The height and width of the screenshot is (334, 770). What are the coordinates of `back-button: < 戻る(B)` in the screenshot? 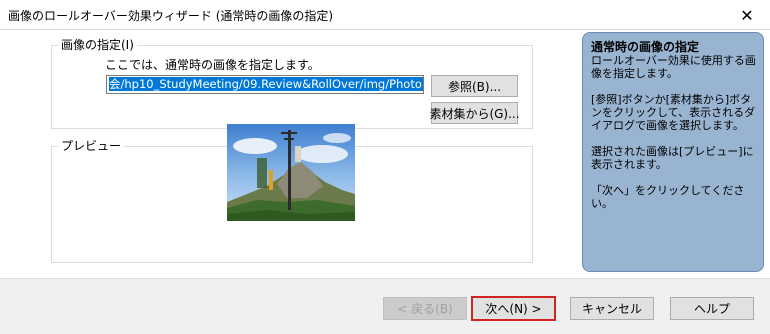 It's located at (425, 308).